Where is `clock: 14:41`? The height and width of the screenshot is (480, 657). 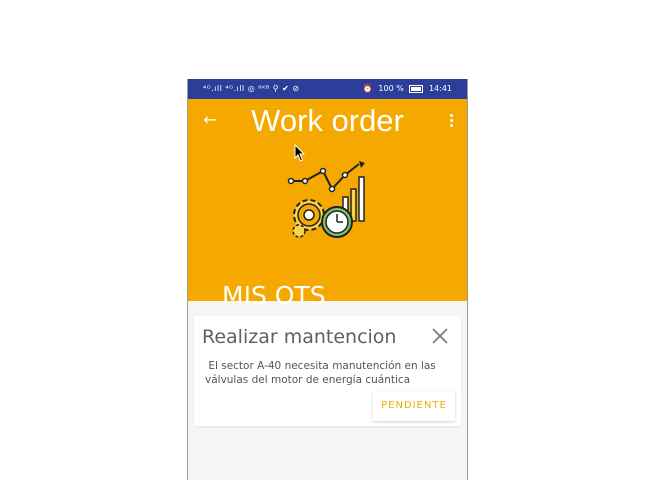
clock: 14:41 is located at coordinates (440, 88).